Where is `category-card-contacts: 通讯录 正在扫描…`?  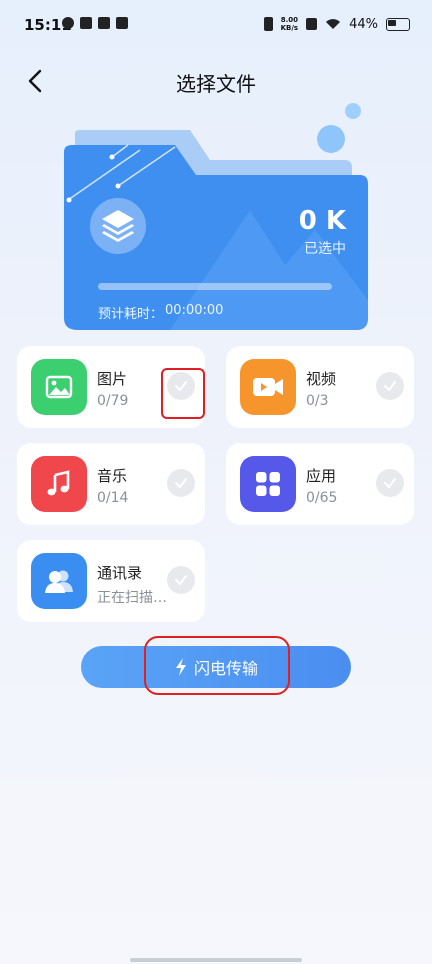 category-card-contacts: 通讯录 正在扫描… is located at coordinates (111, 581).